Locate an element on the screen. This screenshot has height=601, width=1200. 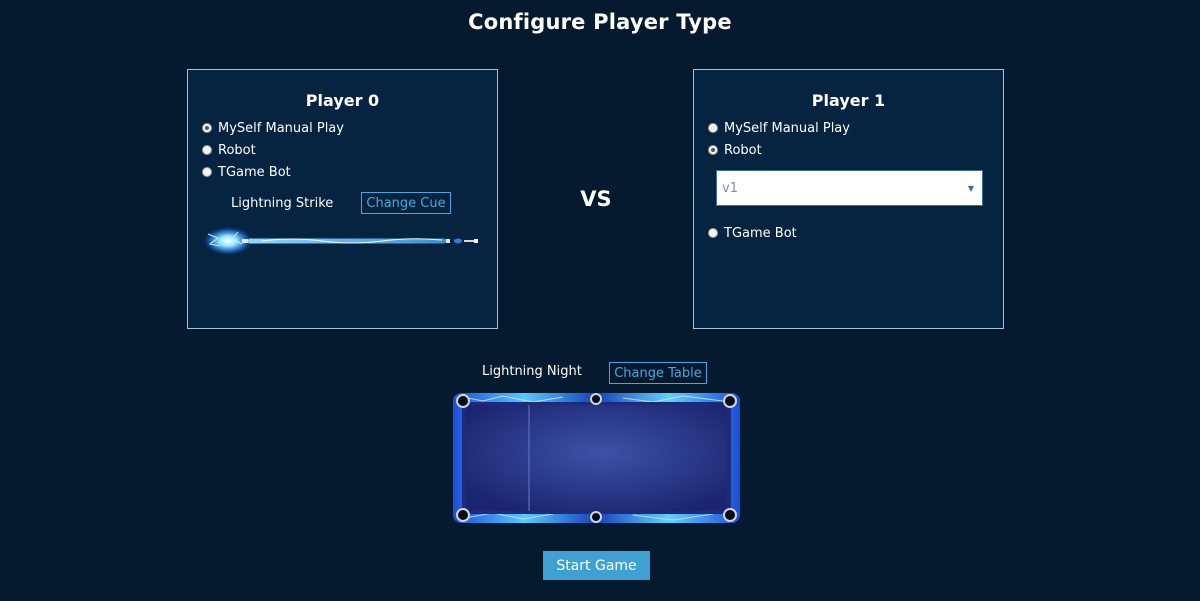
player1-option-robot: Robot is located at coordinates (735, 150).